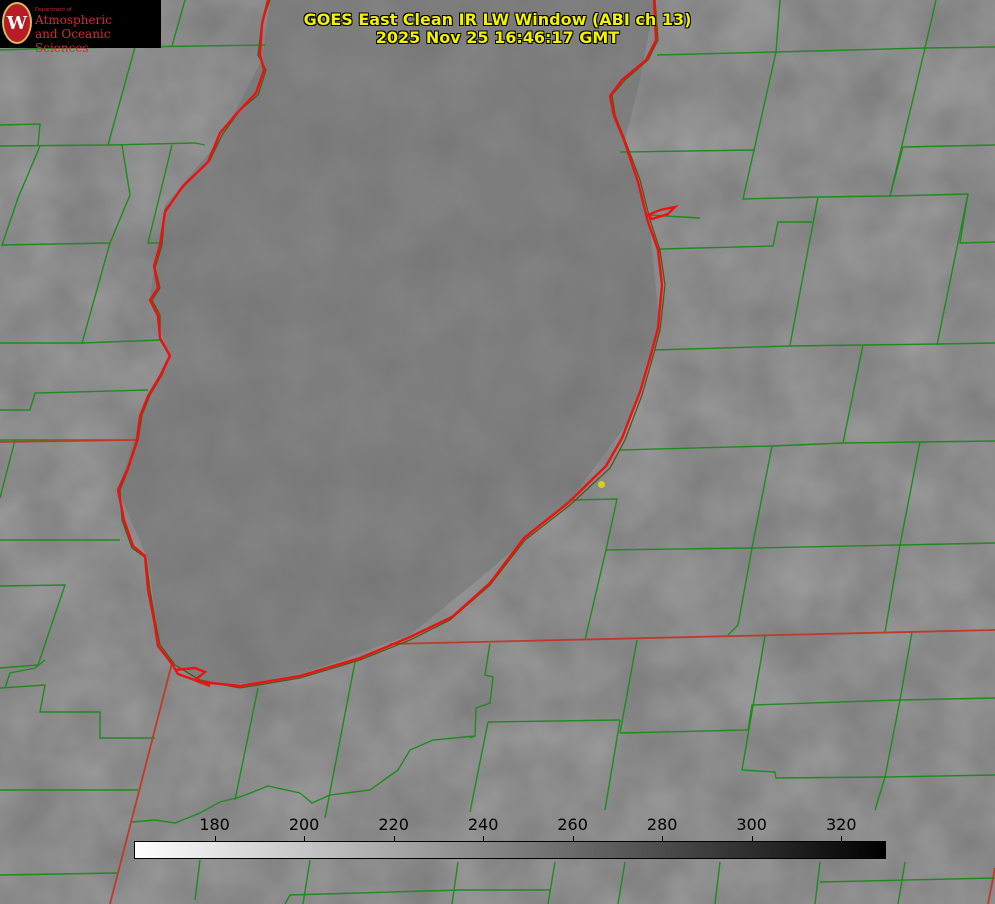  Describe the element at coordinates (662, 824) in the screenshot. I see `colorbar-tick-label: 280` at that location.